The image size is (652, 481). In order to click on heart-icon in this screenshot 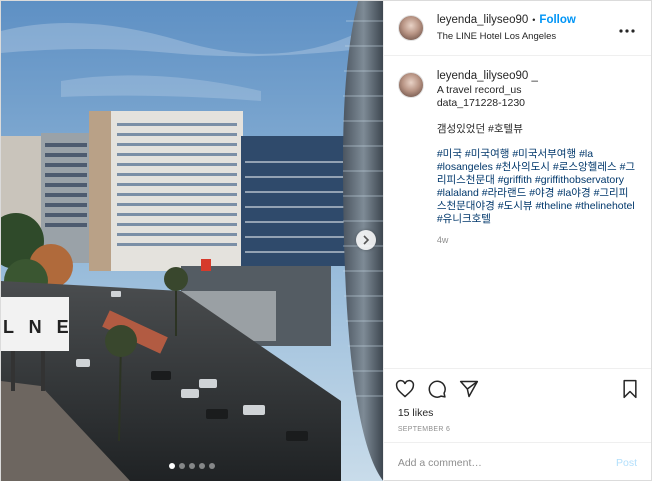, I will do `click(404, 388)`.